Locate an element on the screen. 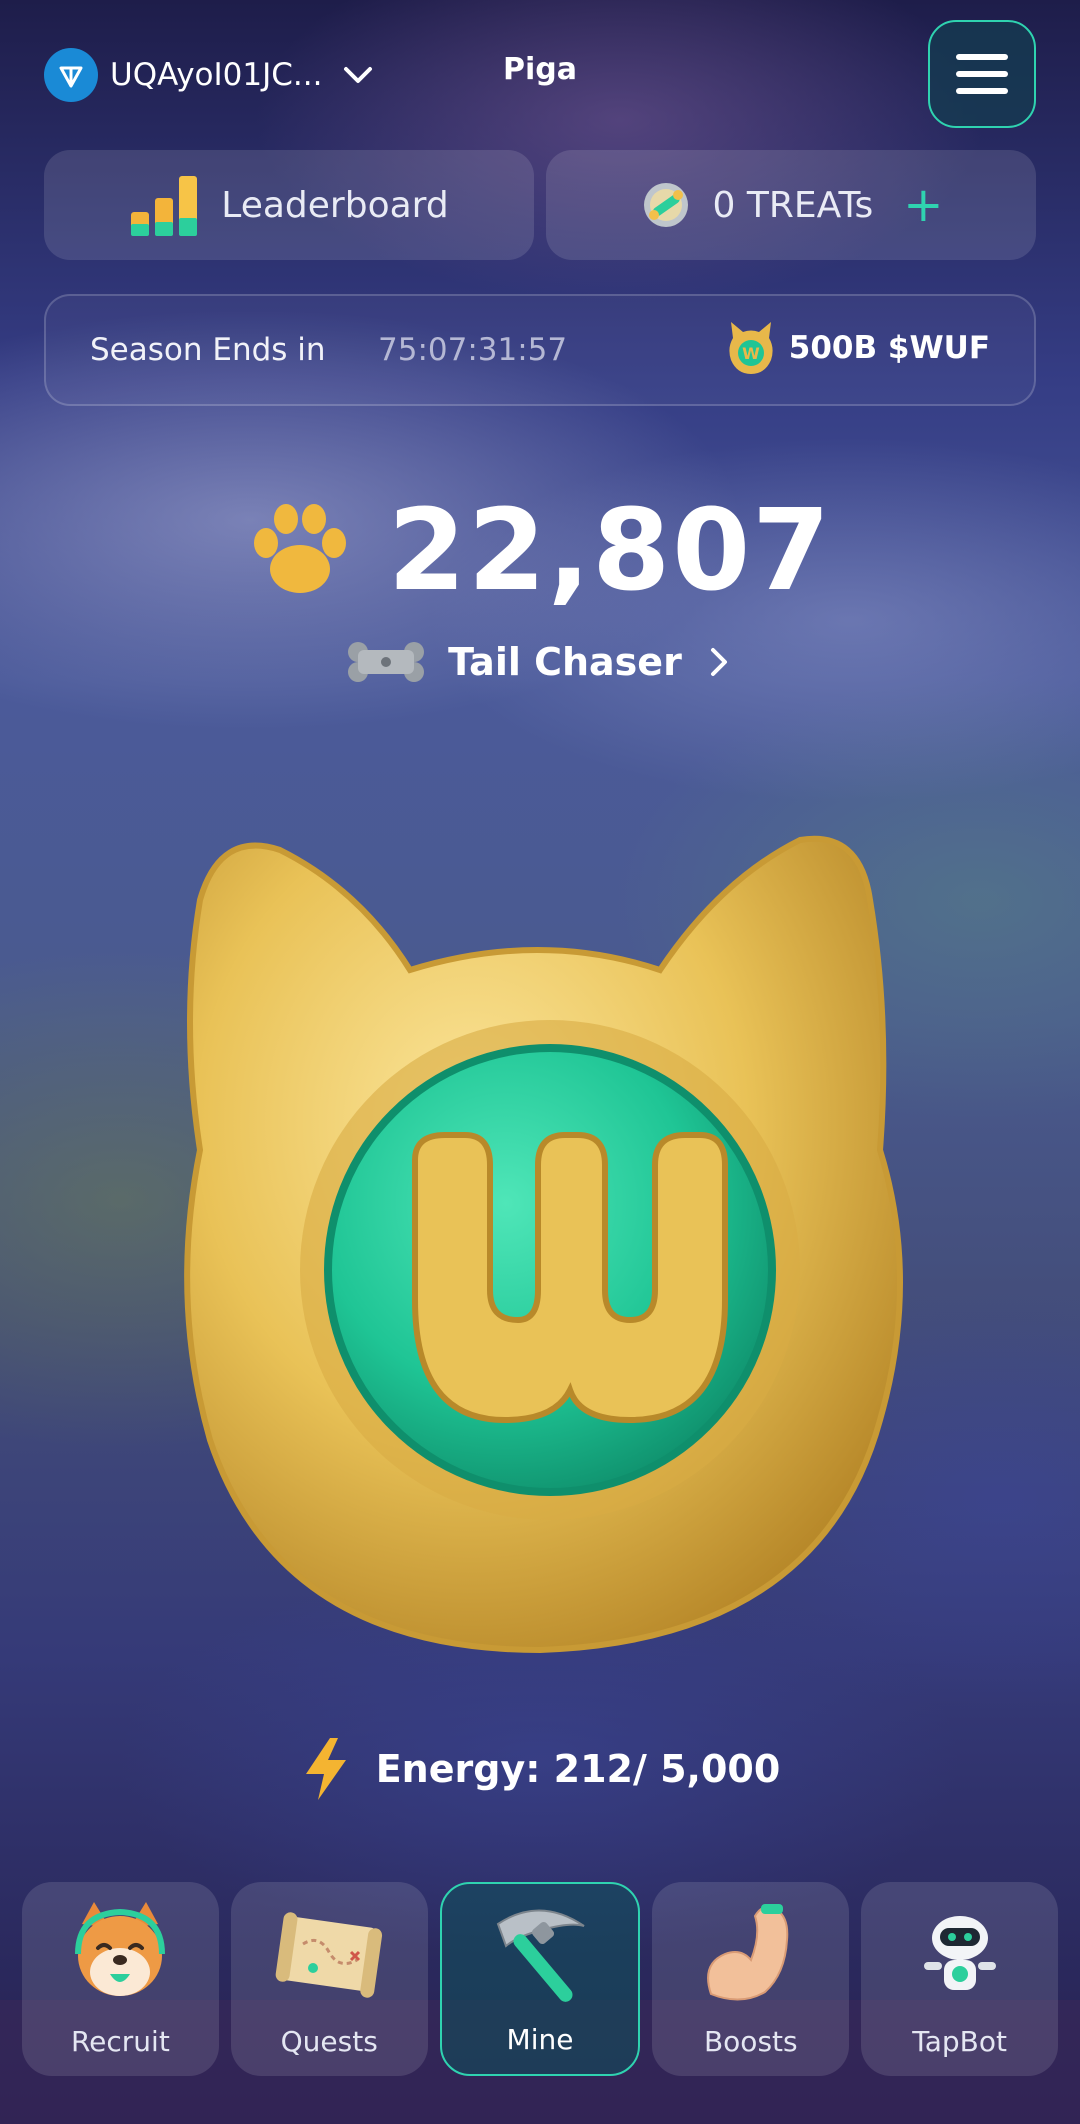  treats-button: 0 TREATs + is located at coordinates (791, 205).